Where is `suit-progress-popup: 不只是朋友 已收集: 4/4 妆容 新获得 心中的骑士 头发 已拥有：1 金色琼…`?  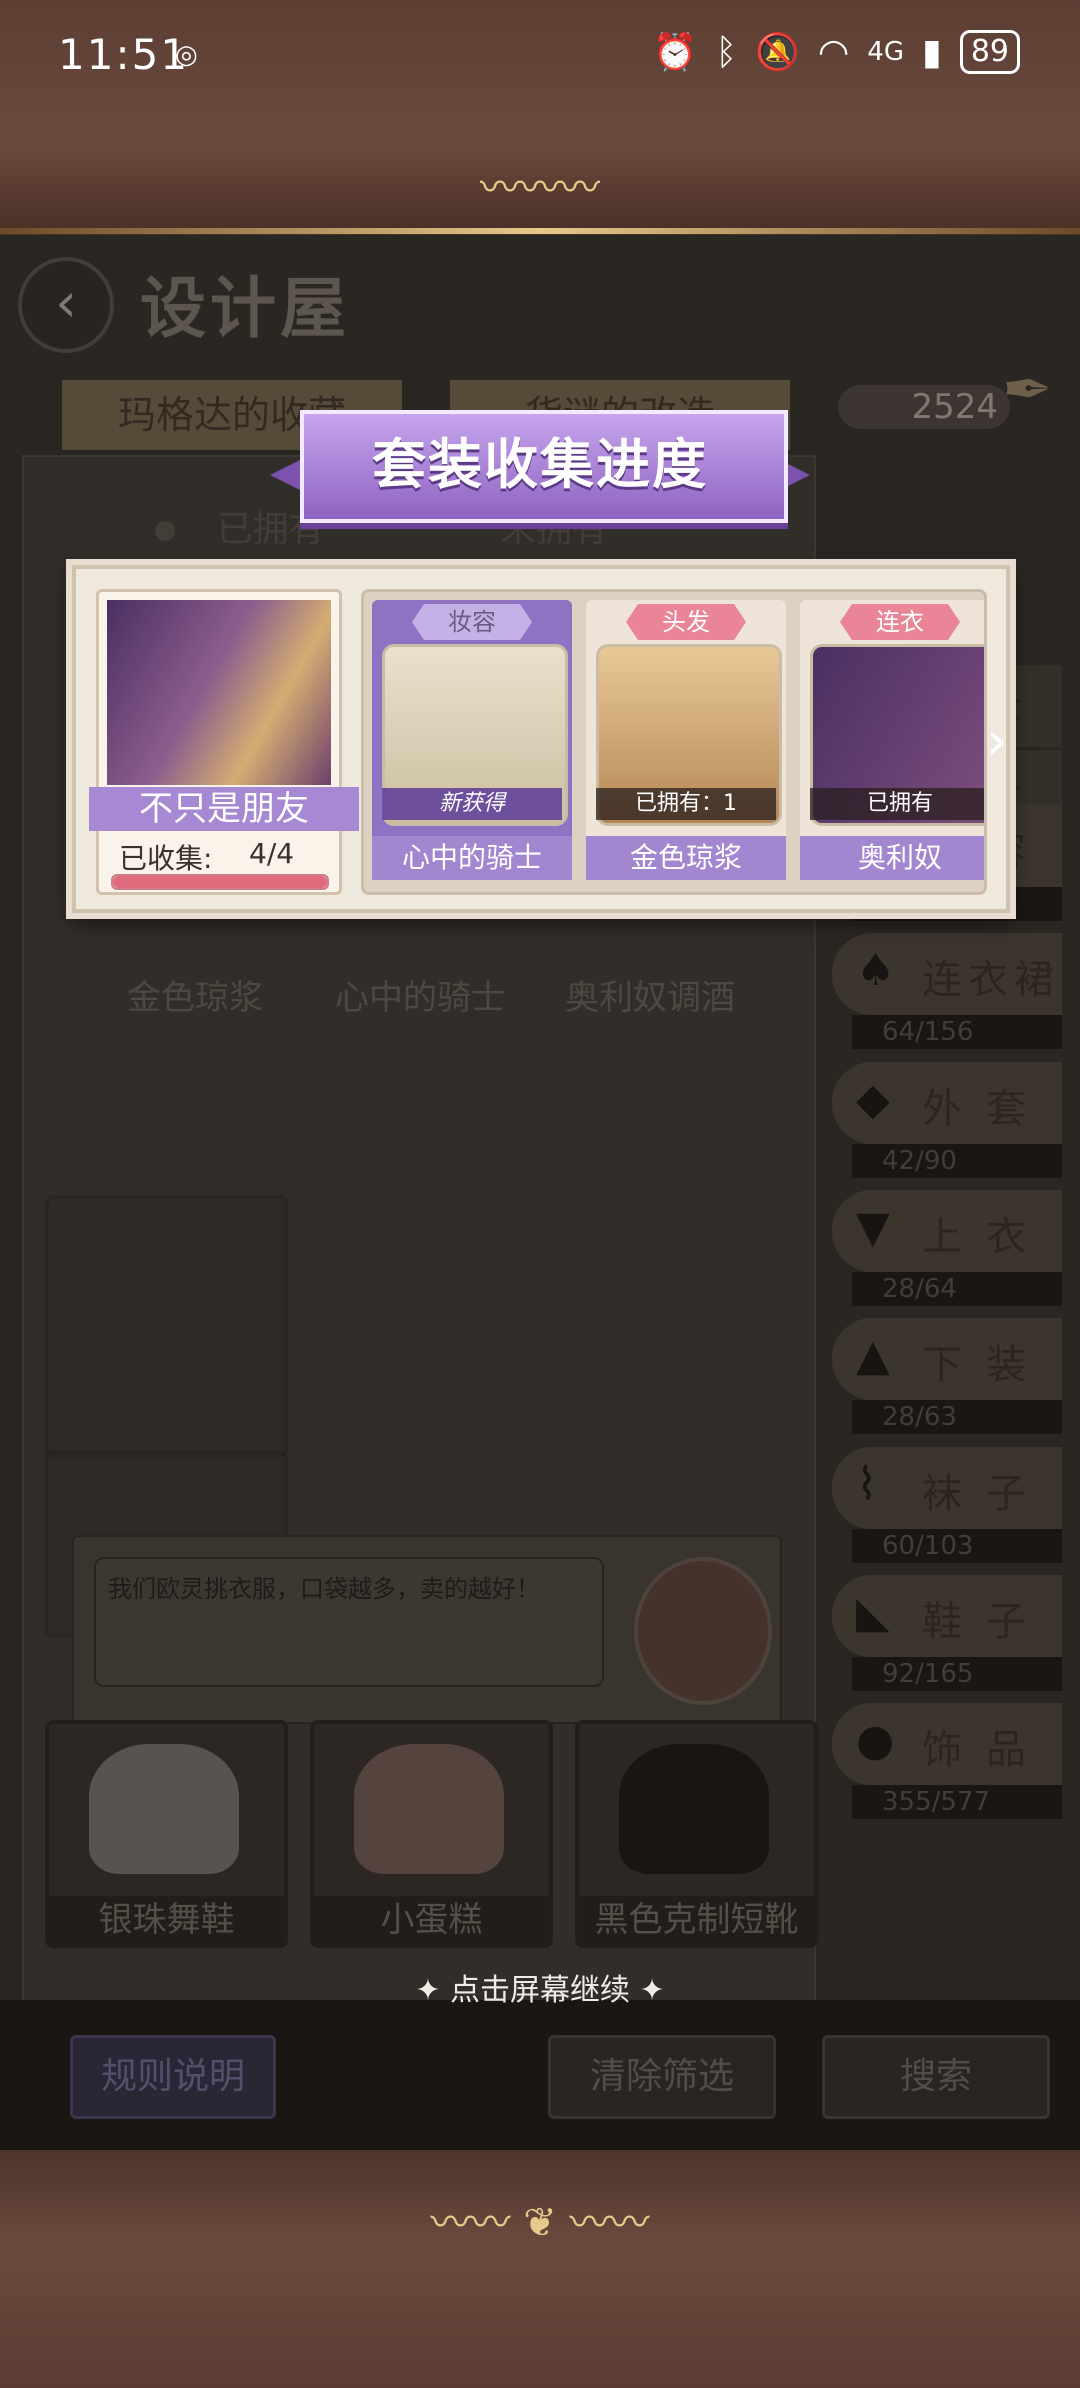
suit-progress-popup: 不只是朋友 已收集: 4/4 妆容 新获得 心中的骑士 头发 已拥有：1 金色琼… is located at coordinates (541, 739).